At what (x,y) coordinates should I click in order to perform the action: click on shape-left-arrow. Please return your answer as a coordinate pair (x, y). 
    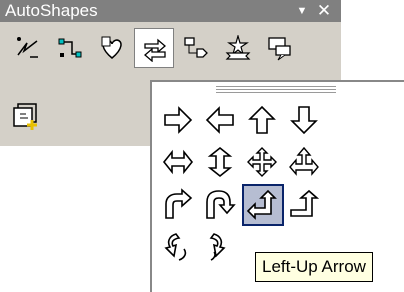
    Looking at the image, I should click on (221, 121).